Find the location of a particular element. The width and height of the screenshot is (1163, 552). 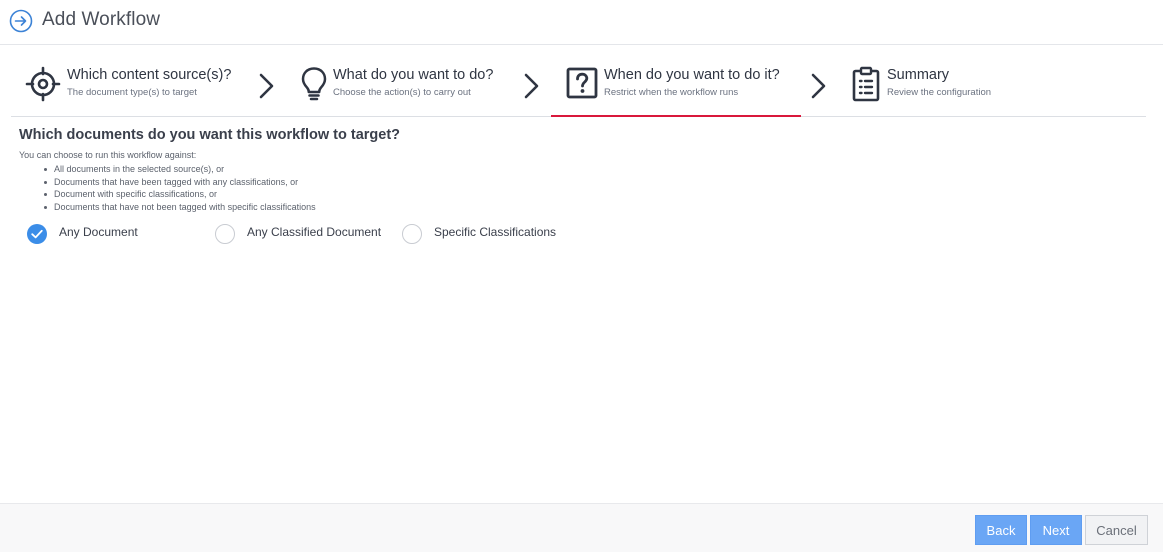

target-icon is located at coordinates (43, 84).